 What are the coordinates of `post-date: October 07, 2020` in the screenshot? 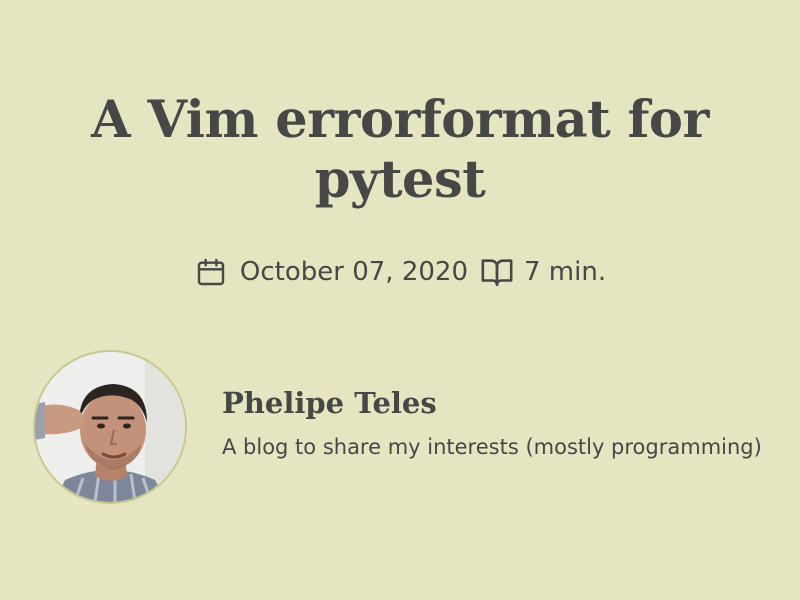 It's located at (353, 272).